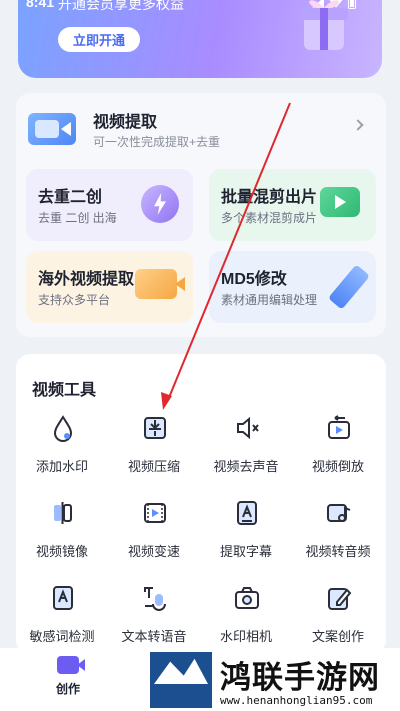  I want to click on pencil-icon, so click(349, 287).